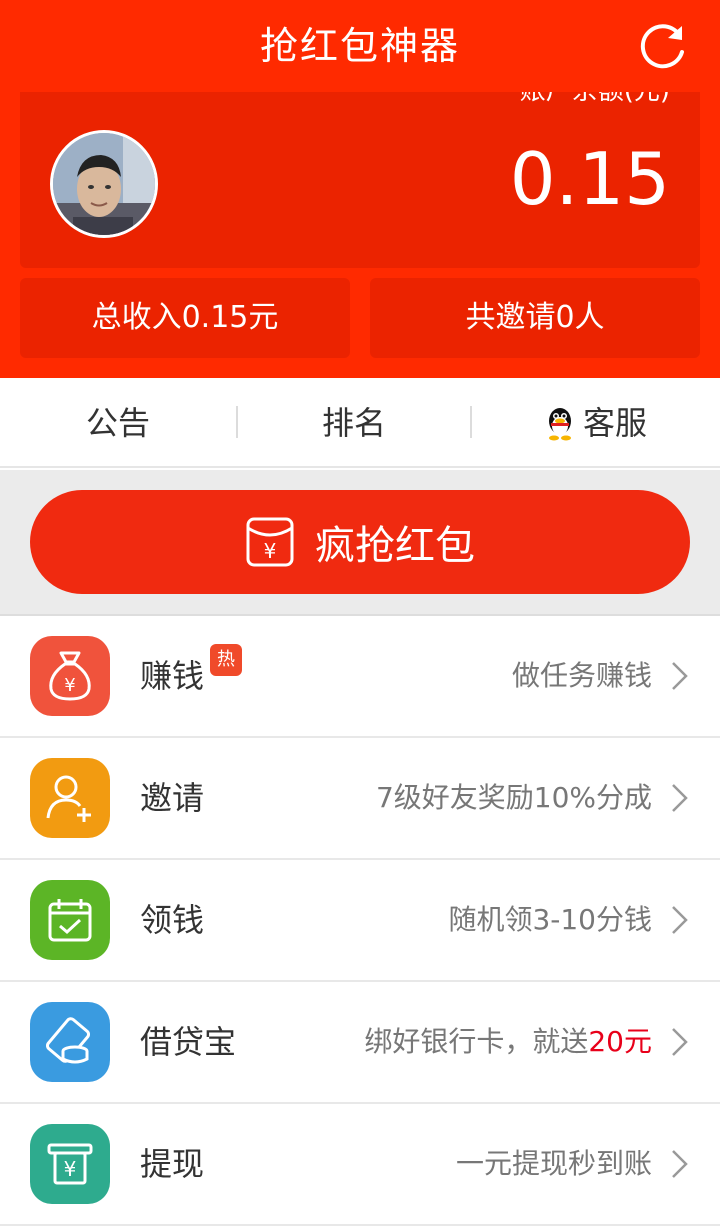 The height and width of the screenshot is (1226, 720). I want to click on loan-desc: 绑好银行卡，就送20元, so click(508, 1042).